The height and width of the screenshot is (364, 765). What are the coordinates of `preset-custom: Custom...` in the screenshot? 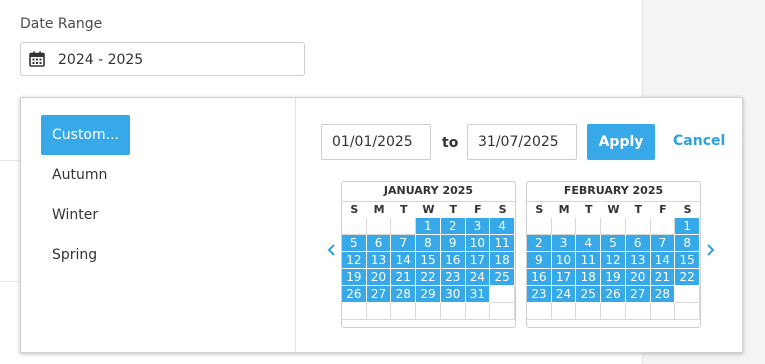 It's located at (85, 135).